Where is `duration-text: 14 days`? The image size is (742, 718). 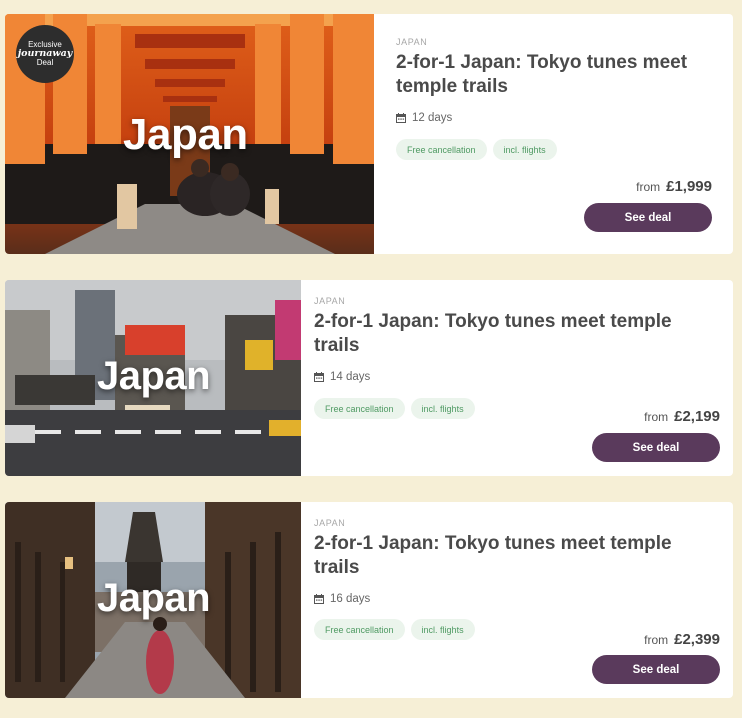
duration-text: 14 days is located at coordinates (350, 377).